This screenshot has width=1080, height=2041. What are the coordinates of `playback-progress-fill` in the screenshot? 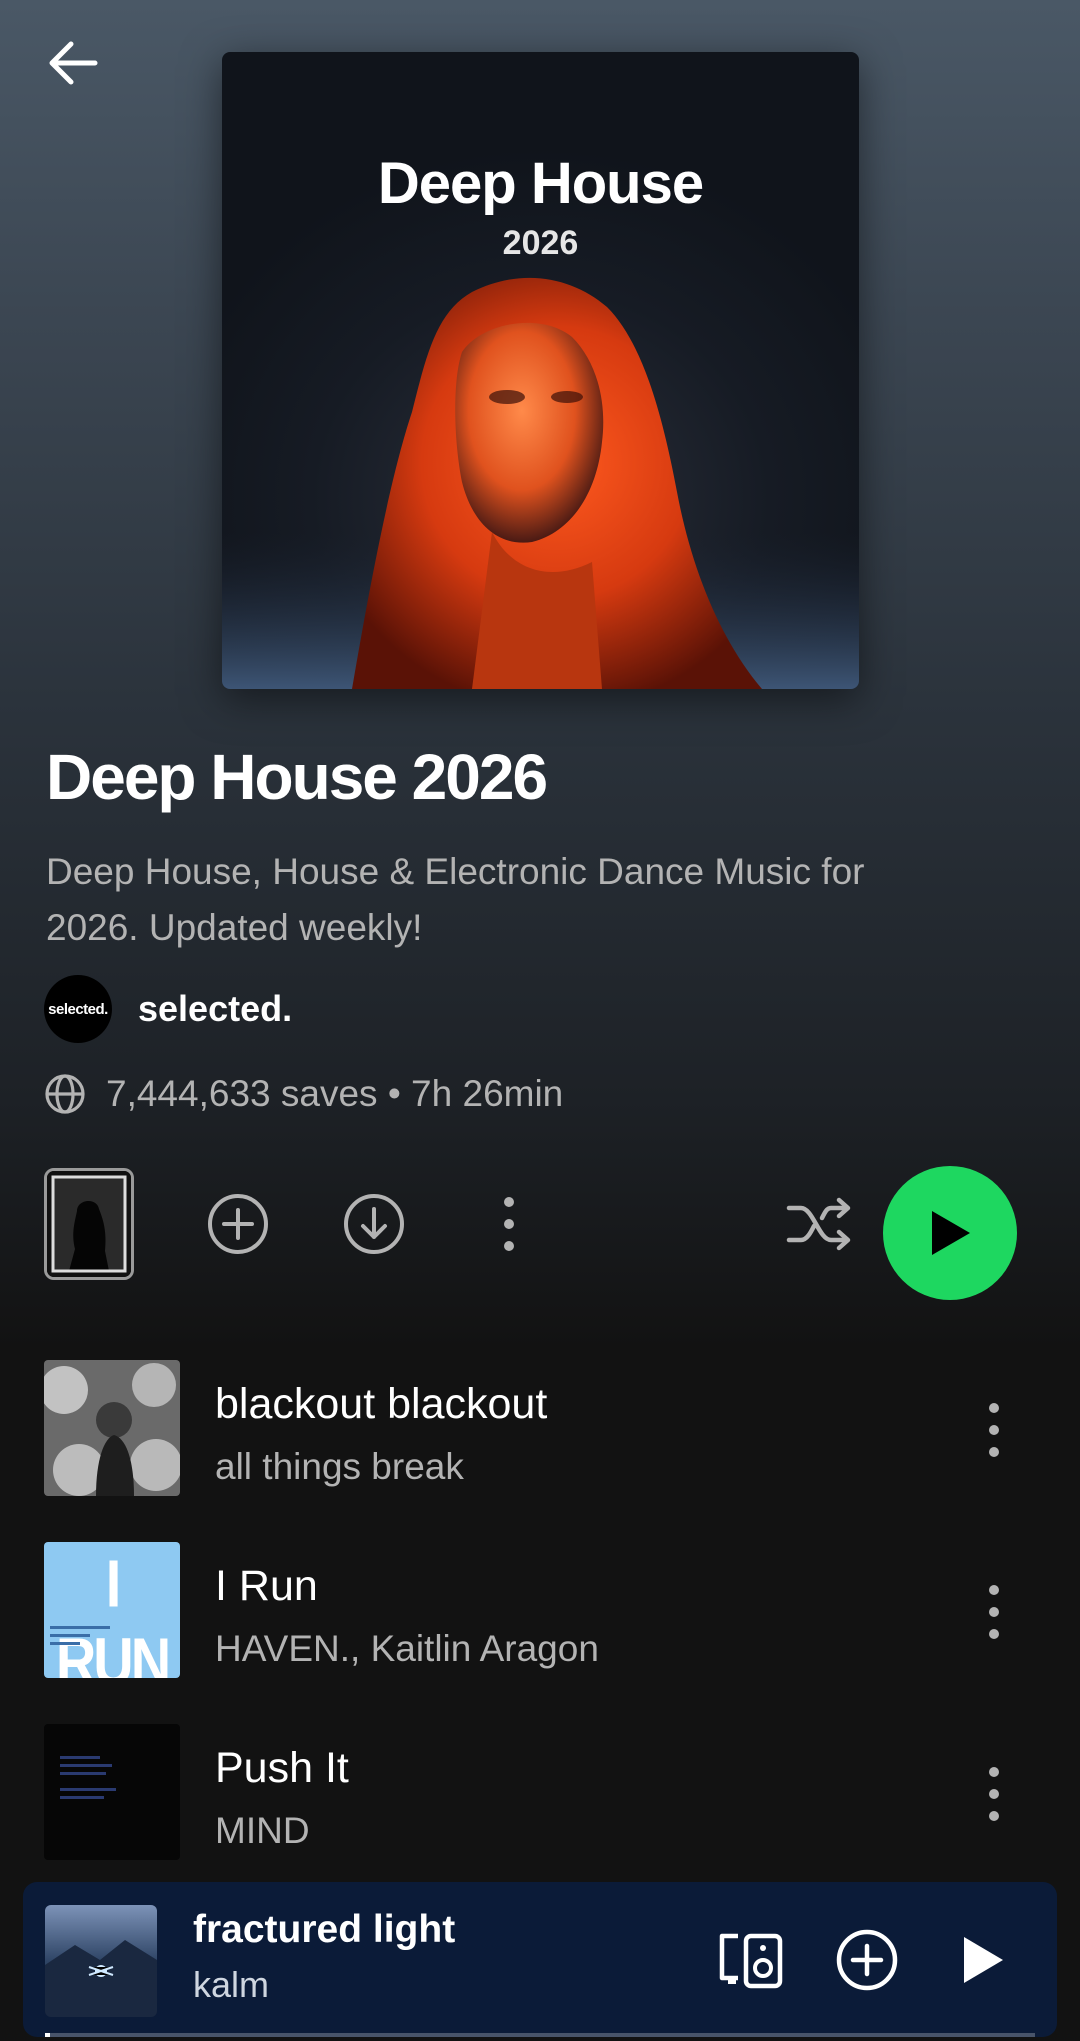 It's located at (47, 2035).